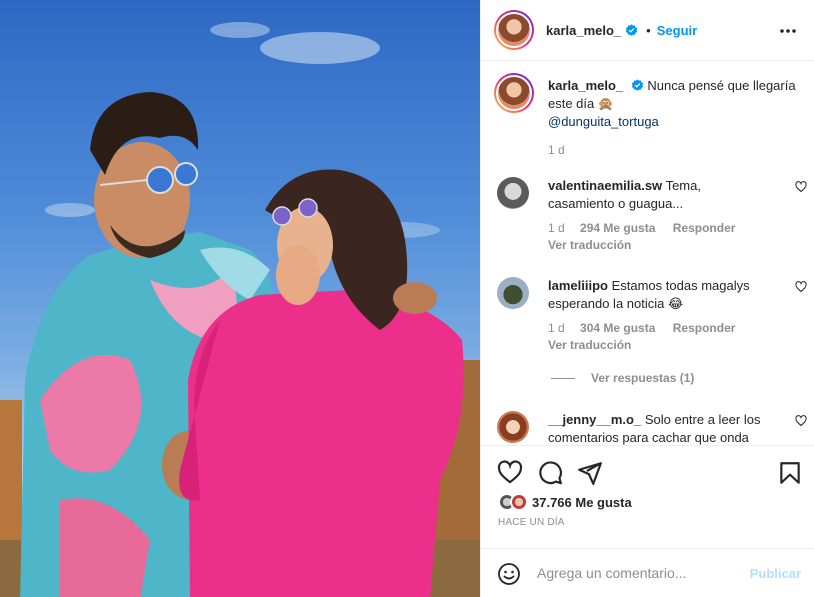 This screenshot has width=814, height=597. I want to click on author-username: karla_melo_, so click(583, 30).